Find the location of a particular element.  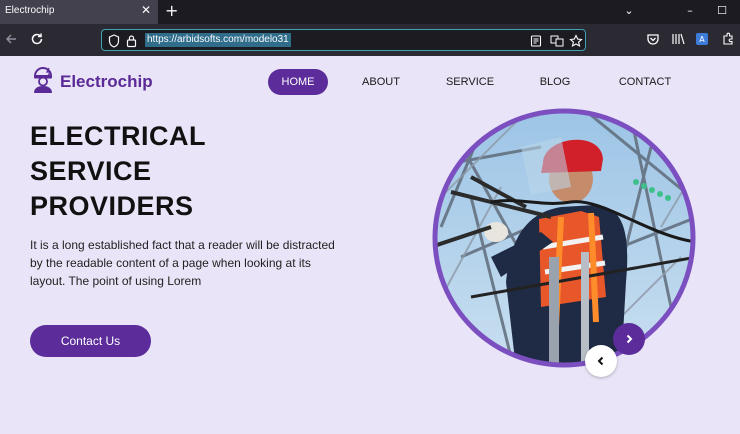

address-bar: https://arbidsofts.com/modelo31 is located at coordinates (343, 40).